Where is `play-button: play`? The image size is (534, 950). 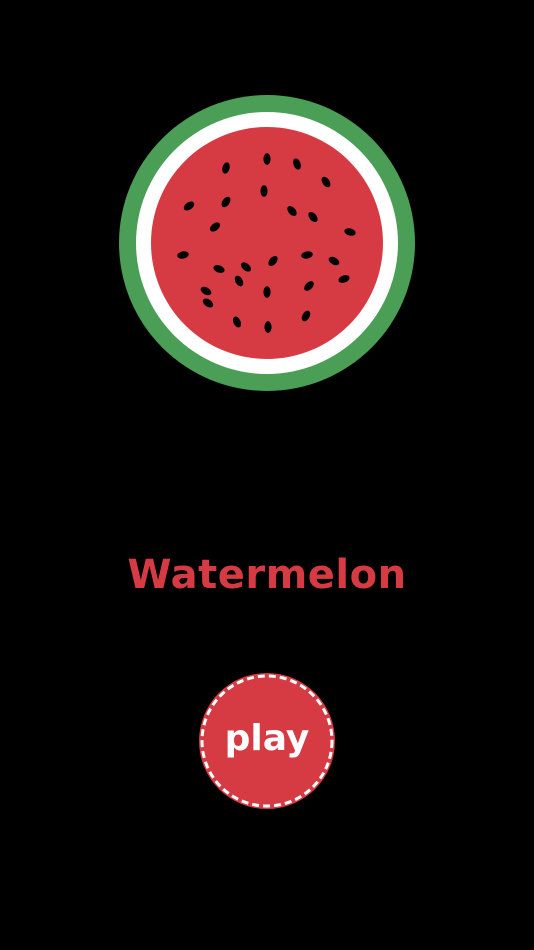
play-button: play is located at coordinates (267, 741).